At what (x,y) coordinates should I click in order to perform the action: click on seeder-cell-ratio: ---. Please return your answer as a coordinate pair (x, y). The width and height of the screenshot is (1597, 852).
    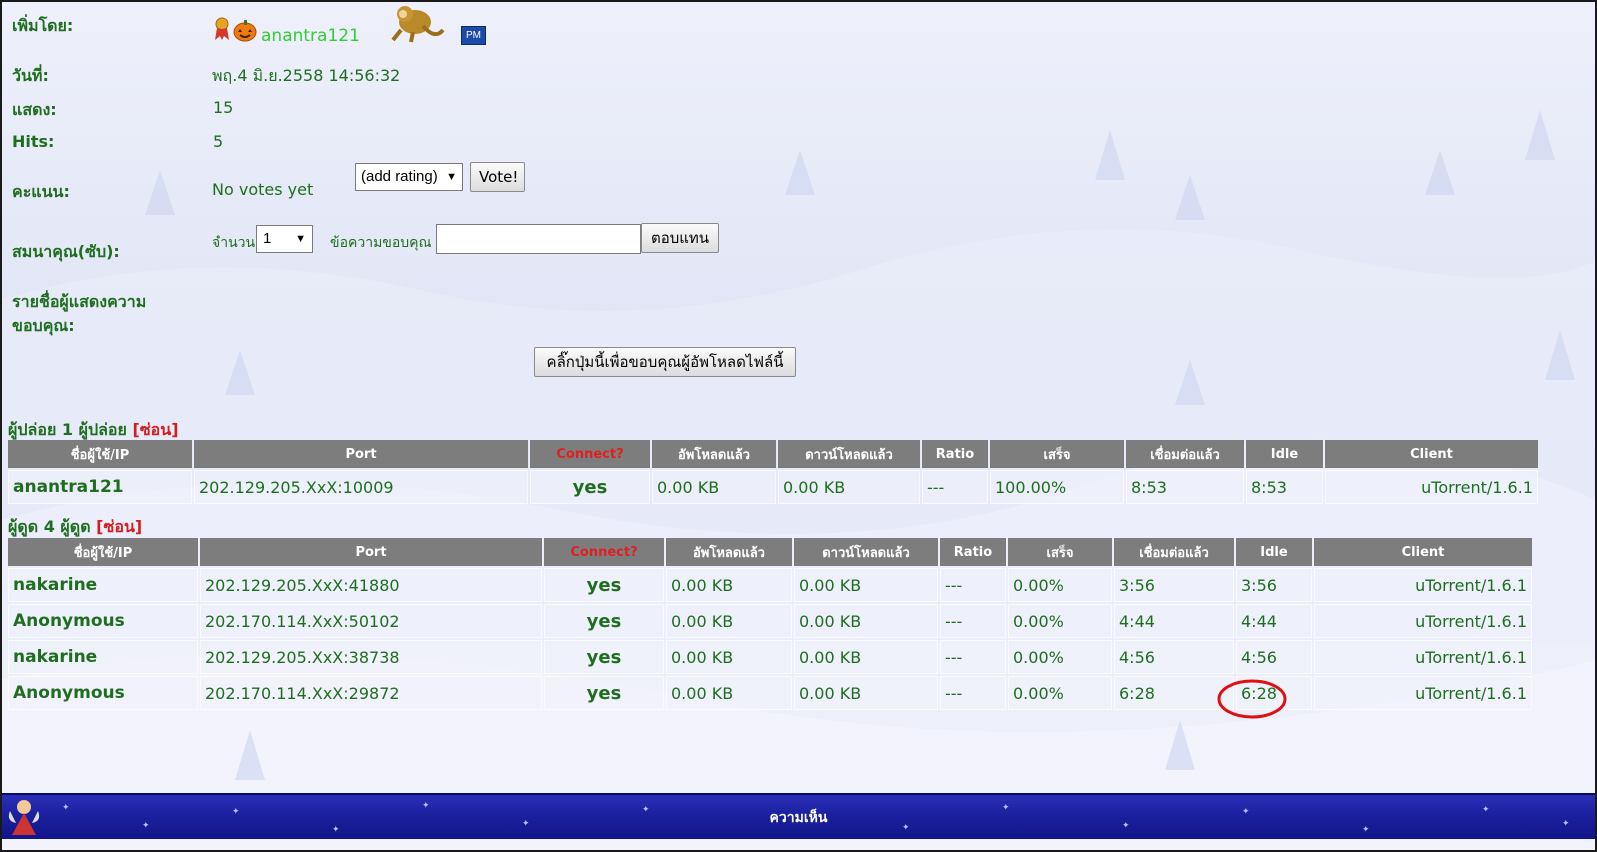
    Looking at the image, I should click on (955, 487).